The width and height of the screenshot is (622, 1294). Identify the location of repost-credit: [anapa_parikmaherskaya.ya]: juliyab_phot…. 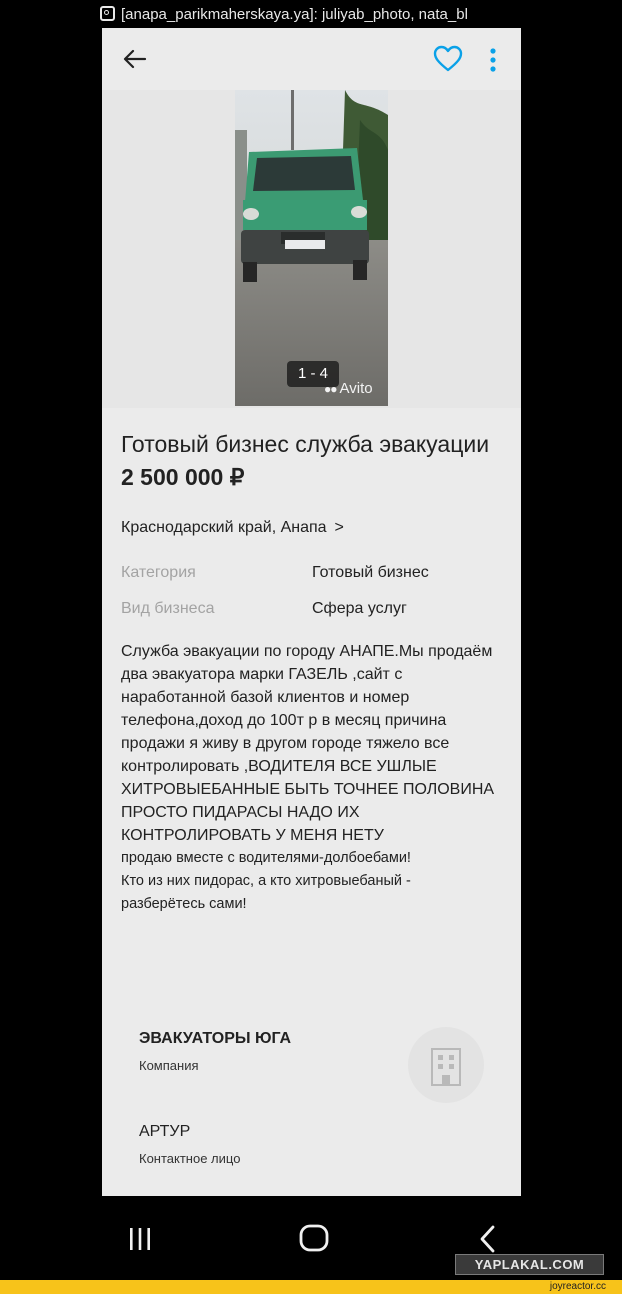
(310, 15).